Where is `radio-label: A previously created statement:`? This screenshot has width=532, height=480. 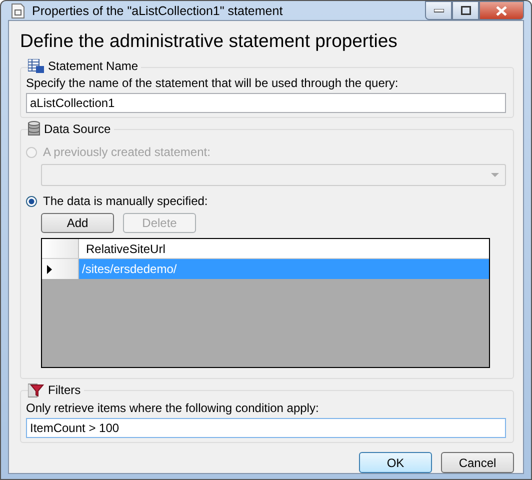 radio-label: A previously created statement: is located at coordinates (126, 152).